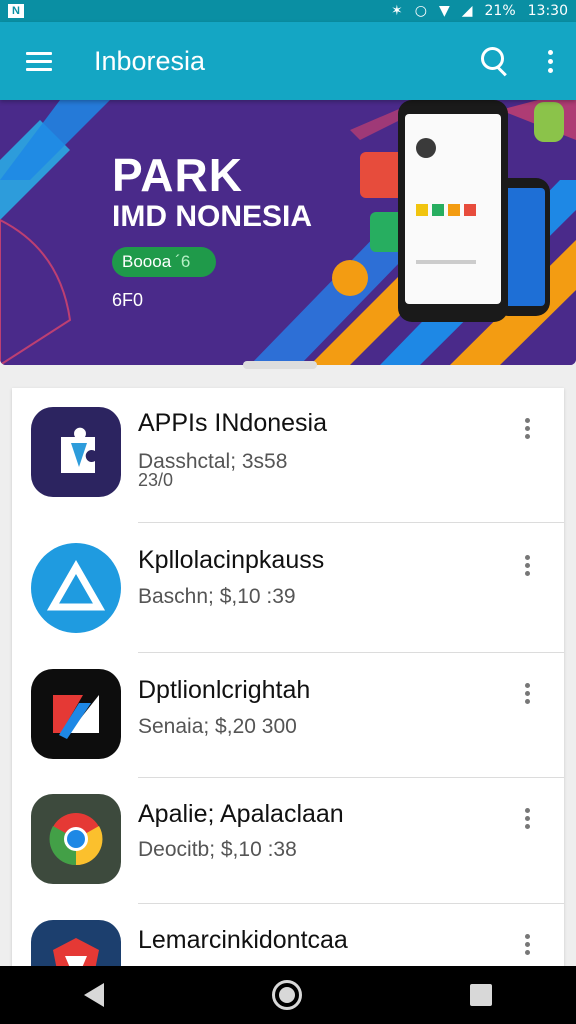 The height and width of the screenshot is (1024, 576). I want to click on triangle-logo-icon, so click(76, 588).